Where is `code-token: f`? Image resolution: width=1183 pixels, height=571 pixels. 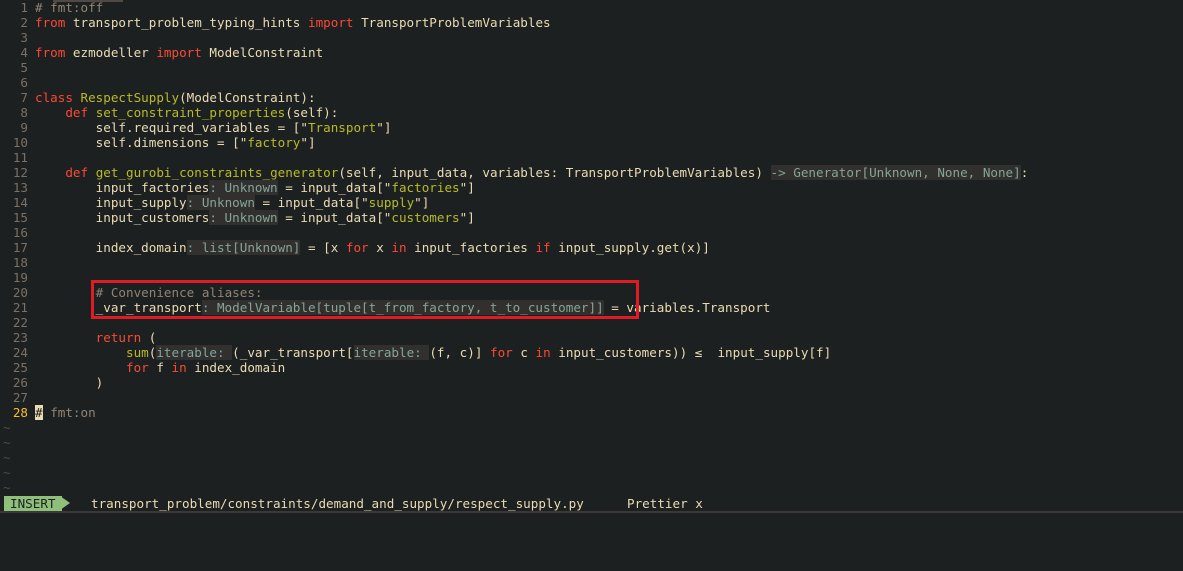
code-token: f is located at coordinates (160, 367).